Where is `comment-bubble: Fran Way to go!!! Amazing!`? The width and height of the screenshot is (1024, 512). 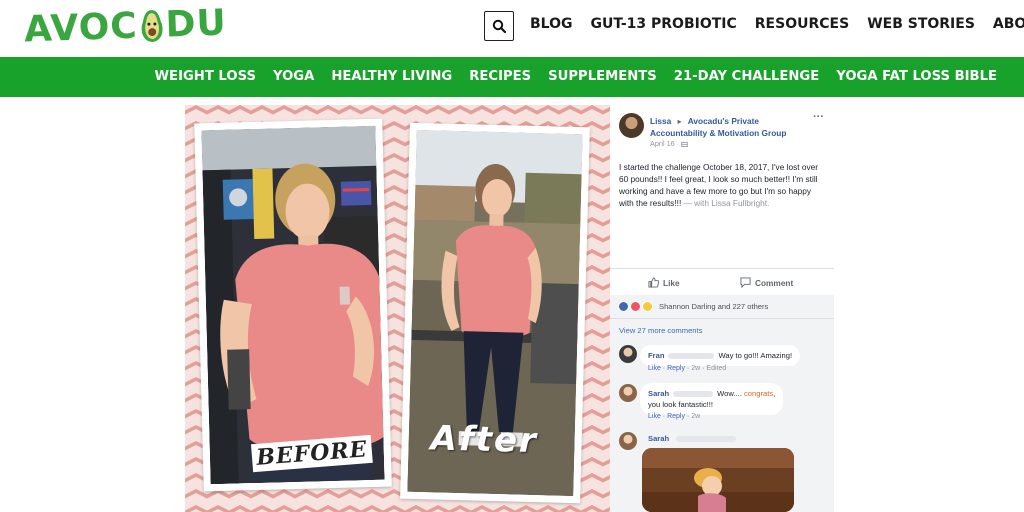 comment-bubble: Fran Way to go!!! Amazing! is located at coordinates (720, 355).